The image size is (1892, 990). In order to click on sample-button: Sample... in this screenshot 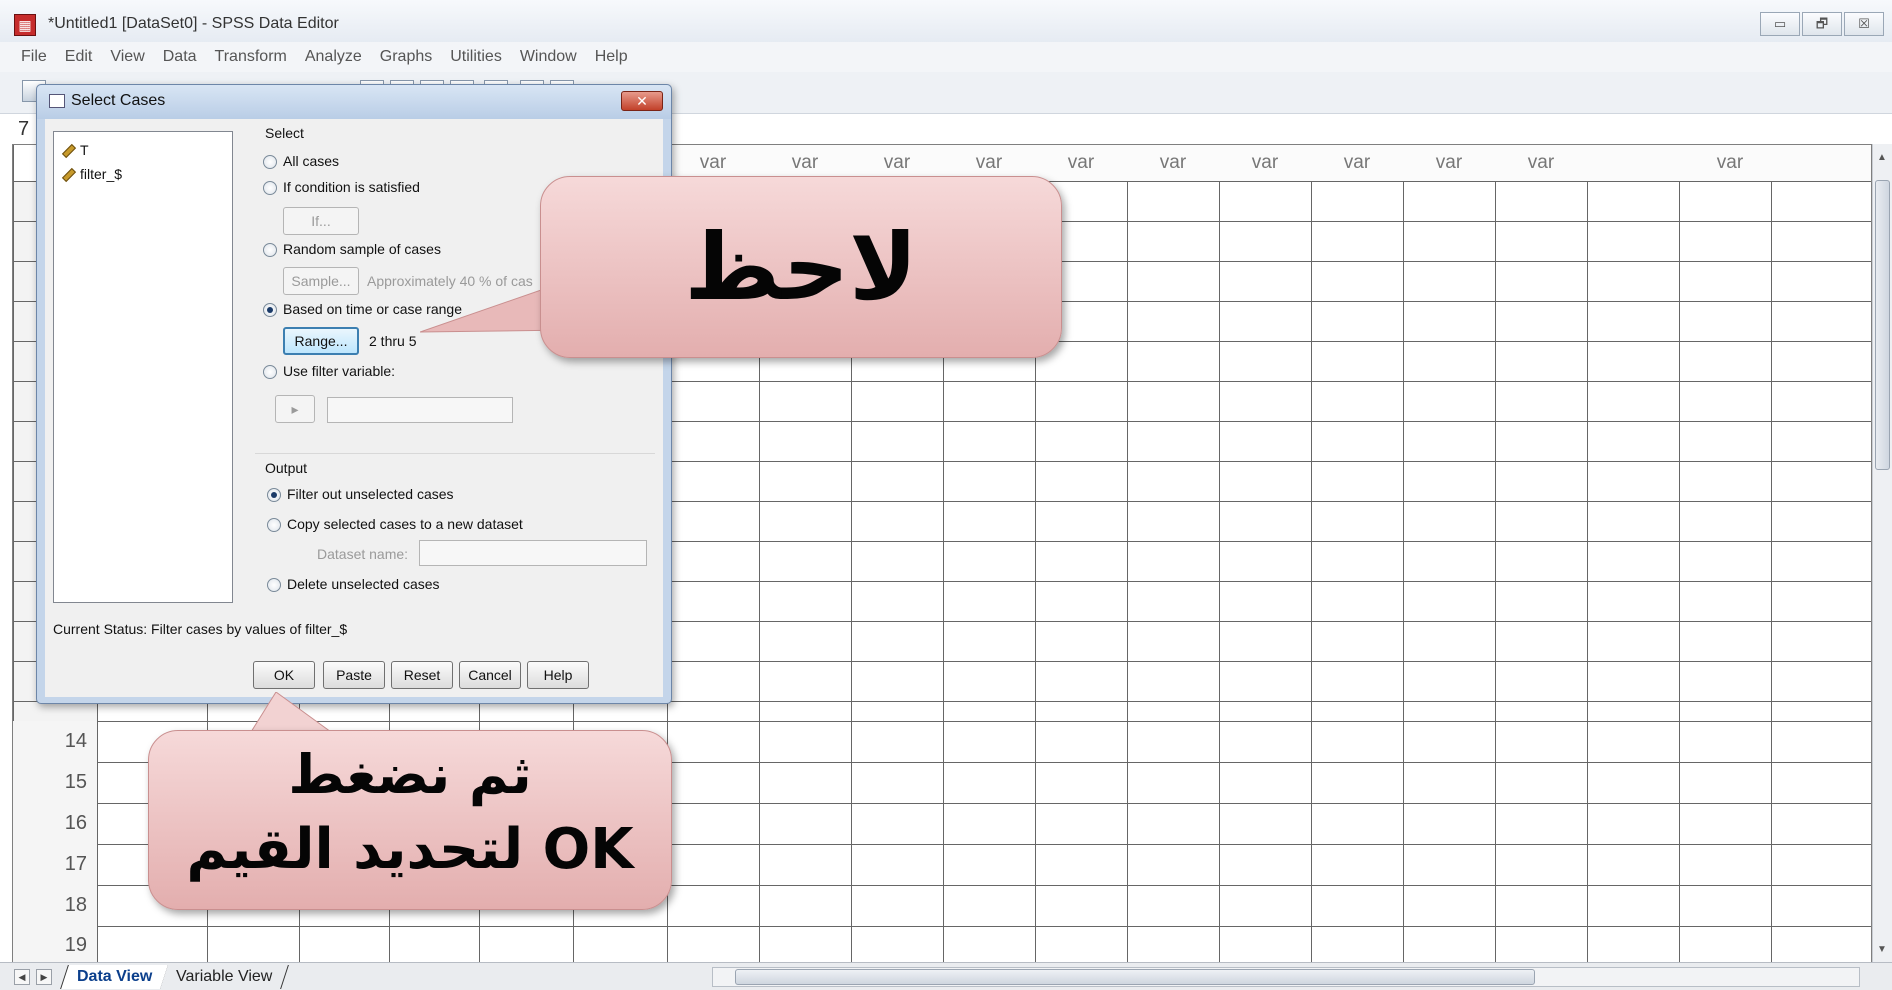, I will do `click(321, 281)`.